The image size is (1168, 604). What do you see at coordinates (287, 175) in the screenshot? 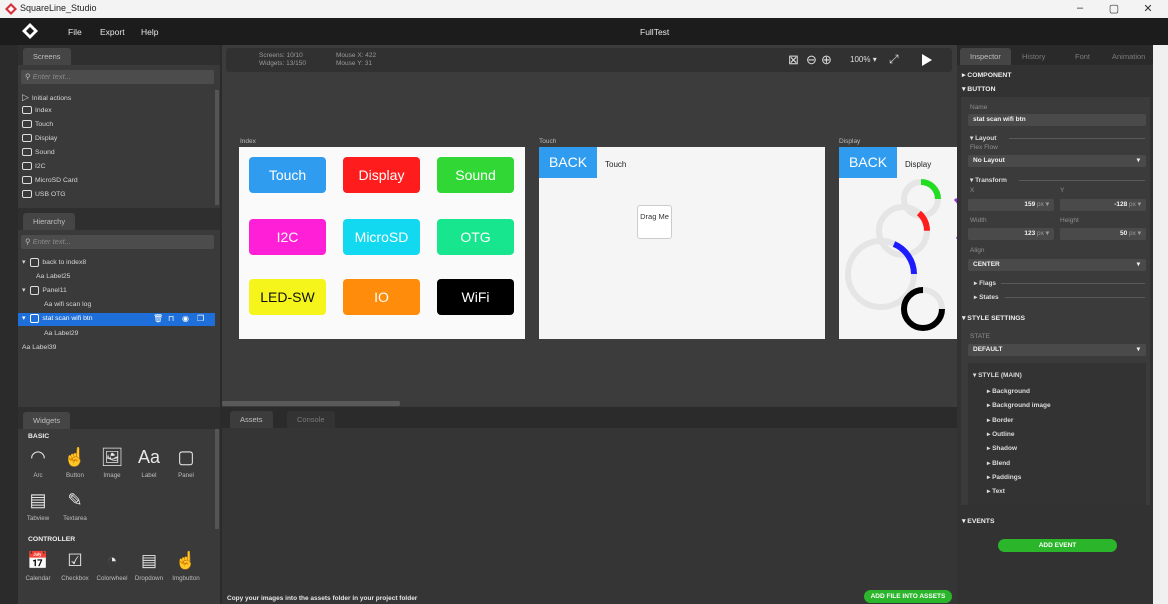
I see `index-button-touch: Touch` at bounding box center [287, 175].